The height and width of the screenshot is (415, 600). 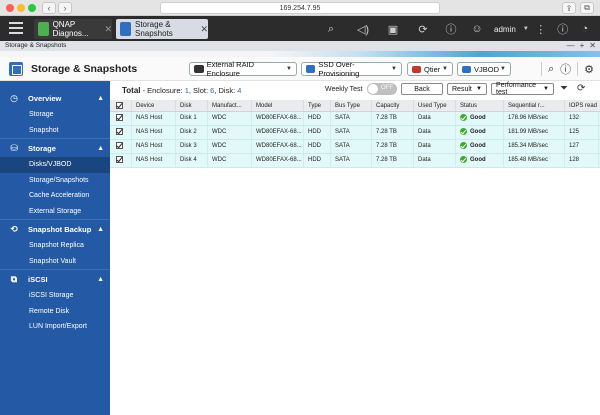 I want to click on sidebar-item-remote-disk: Remote Disk, so click(x=55, y=312).